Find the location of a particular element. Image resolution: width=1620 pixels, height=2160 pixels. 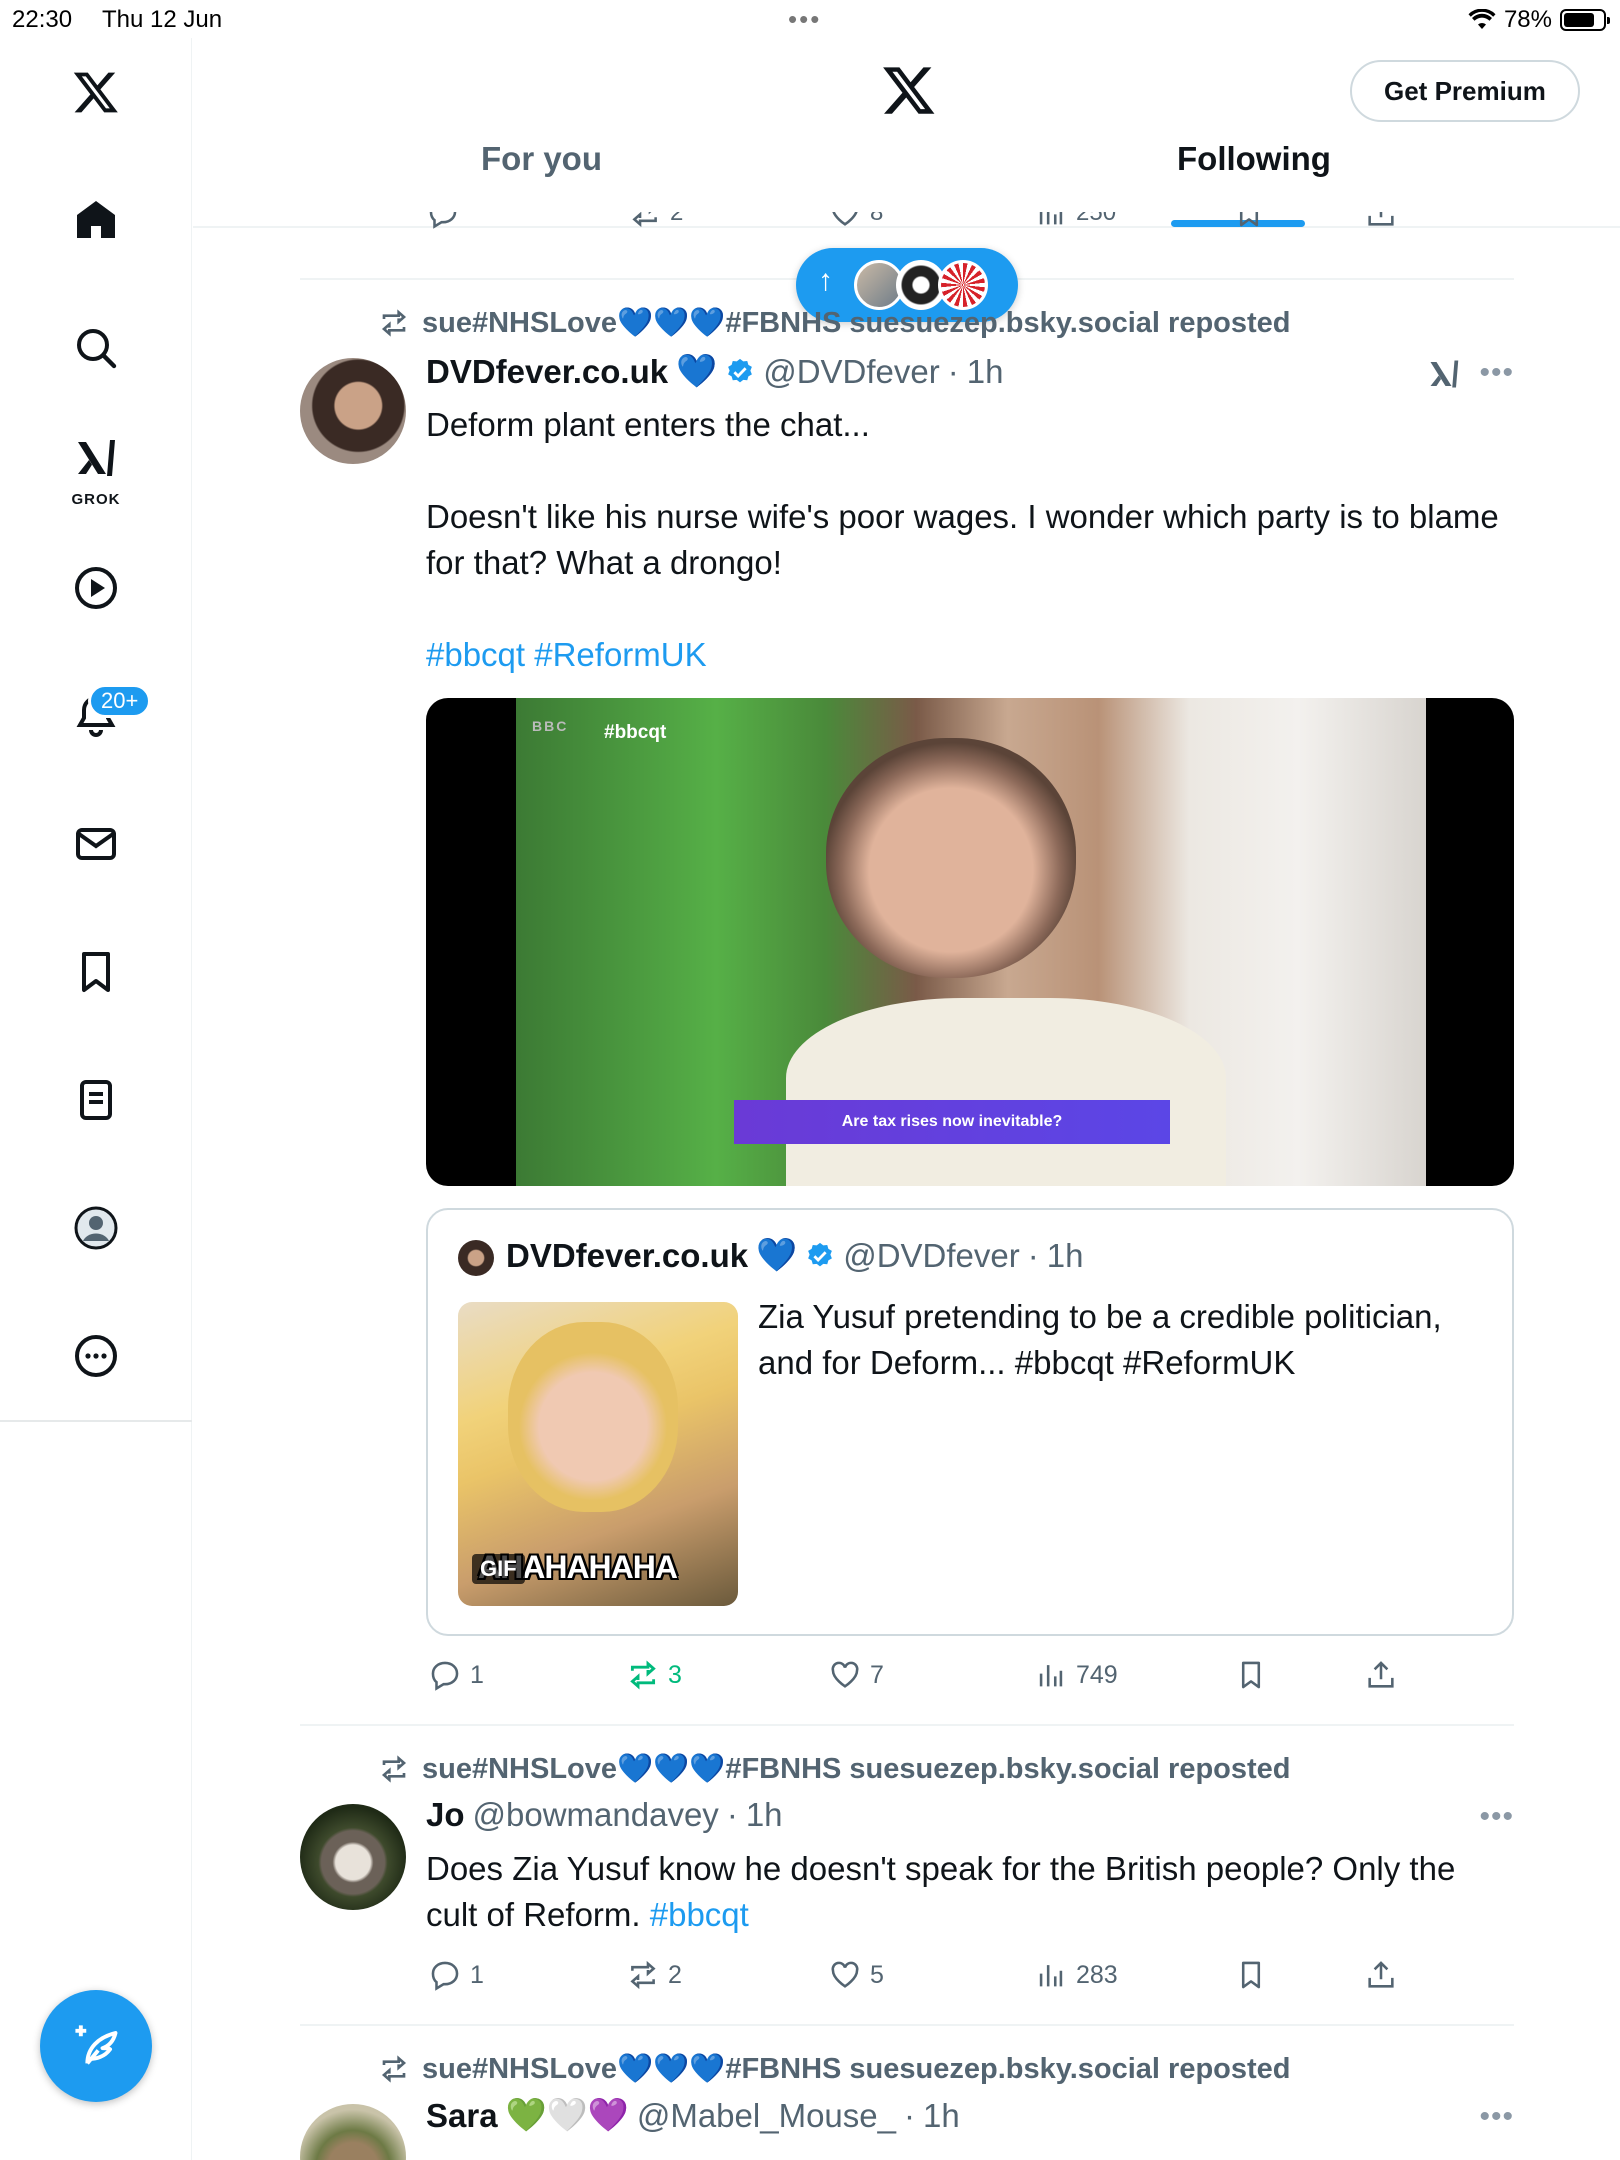

bookmarks-icon is located at coordinates (96, 972).